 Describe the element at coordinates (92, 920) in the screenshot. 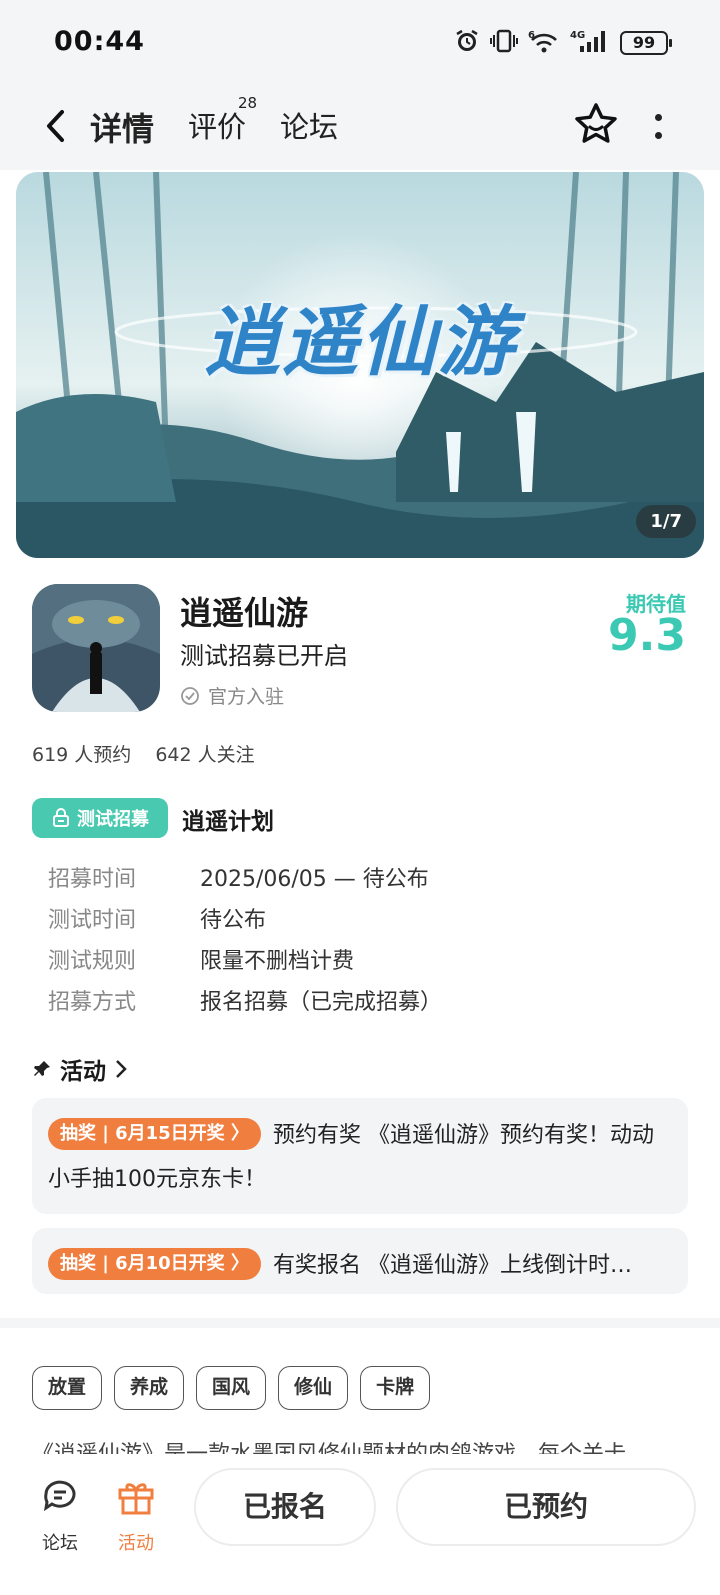

I see `info-key: 测试时间` at that location.